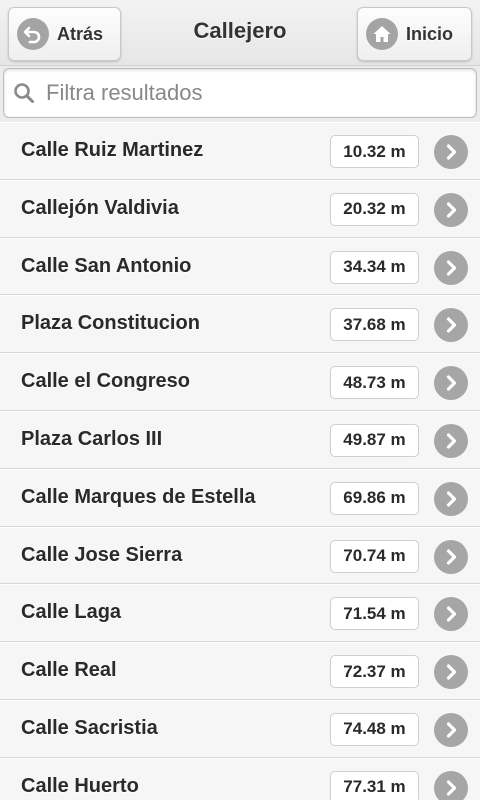  What do you see at coordinates (374, 785) in the screenshot?
I see `distance-badge: 77.31 m` at bounding box center [374, 785].